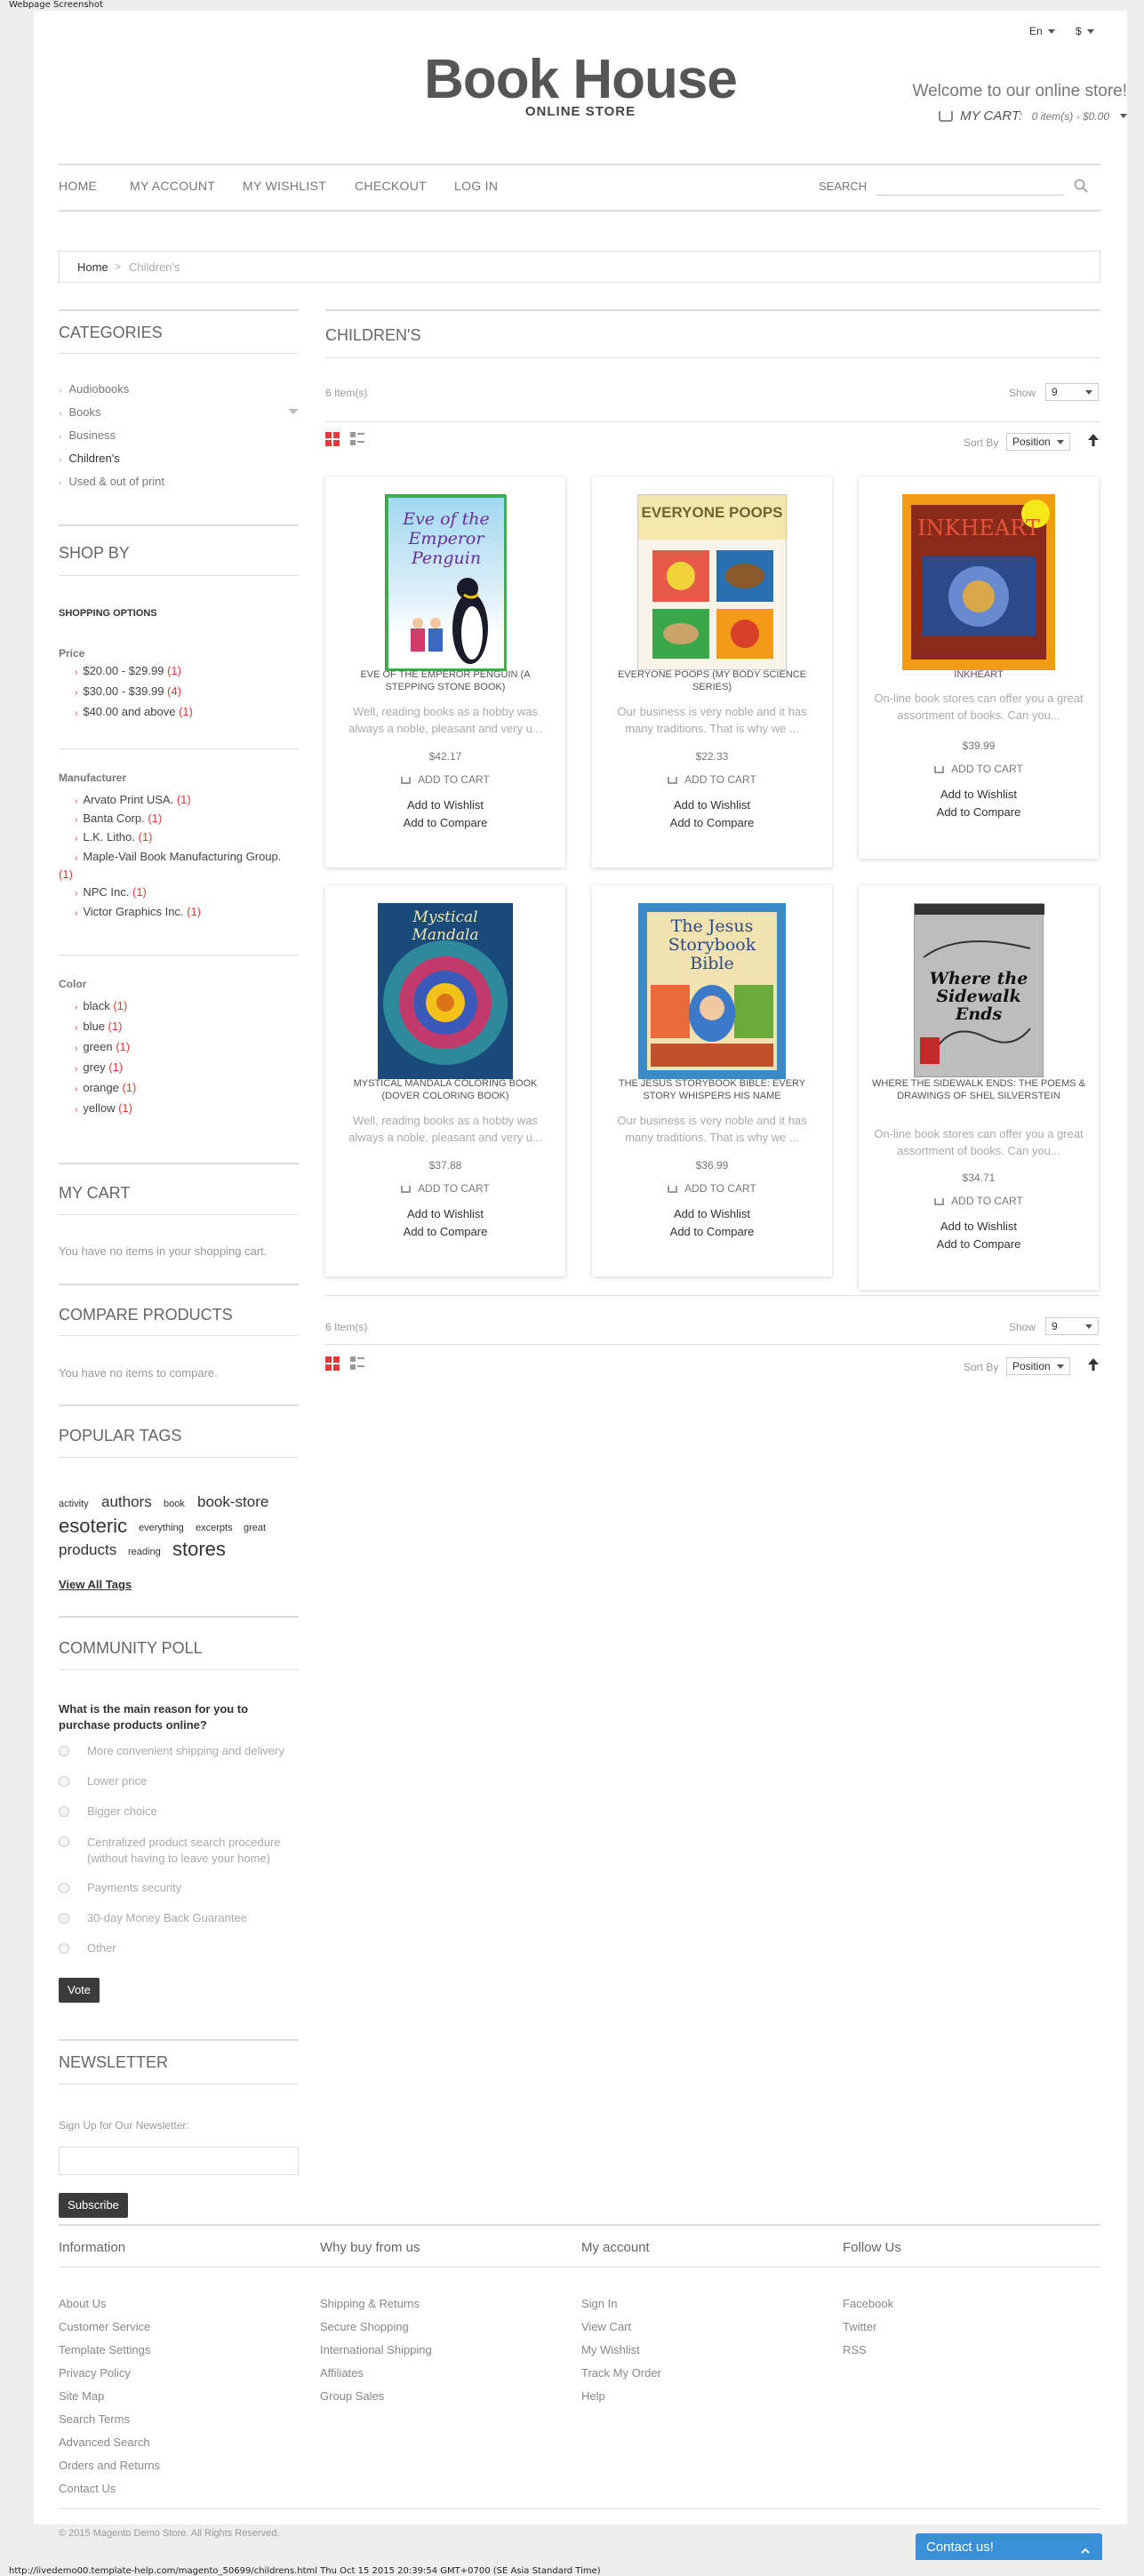 The image size is (1144, 2576). Describe the element at coordinates (855, 2349) in the screenshot. I see `footer-link: RSS` at that location.